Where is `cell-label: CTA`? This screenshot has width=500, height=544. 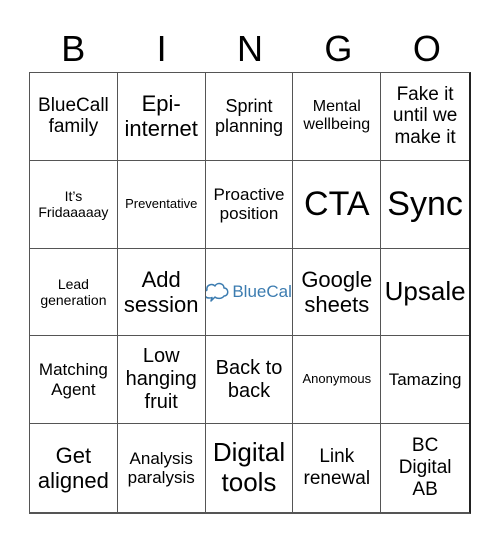 cell-label: CTA is located at coordinates (336, 204).